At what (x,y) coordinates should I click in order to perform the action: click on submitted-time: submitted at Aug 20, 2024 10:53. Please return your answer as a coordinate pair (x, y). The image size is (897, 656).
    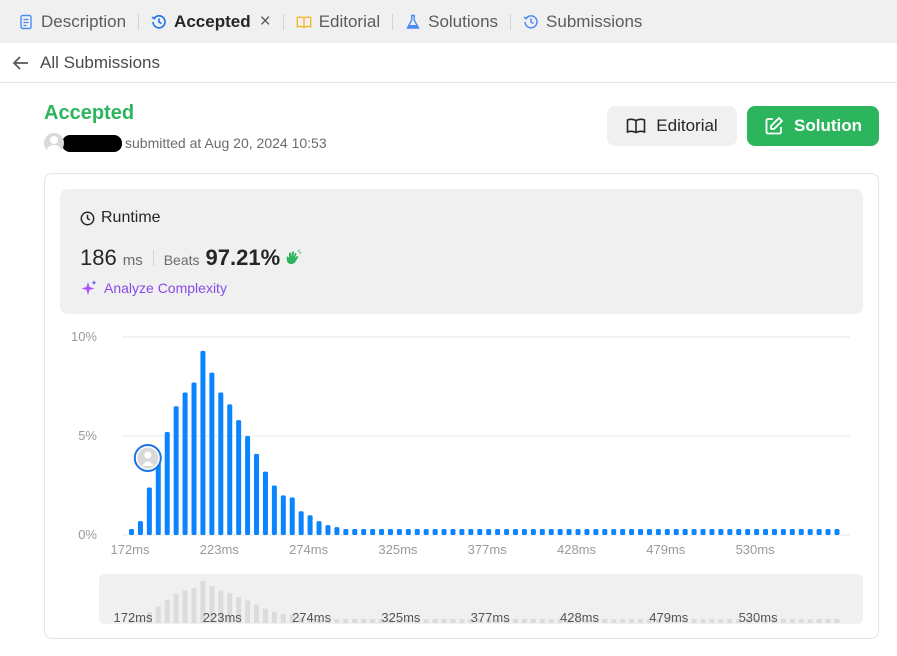
    Looking at the image, I should click on (226, 143).